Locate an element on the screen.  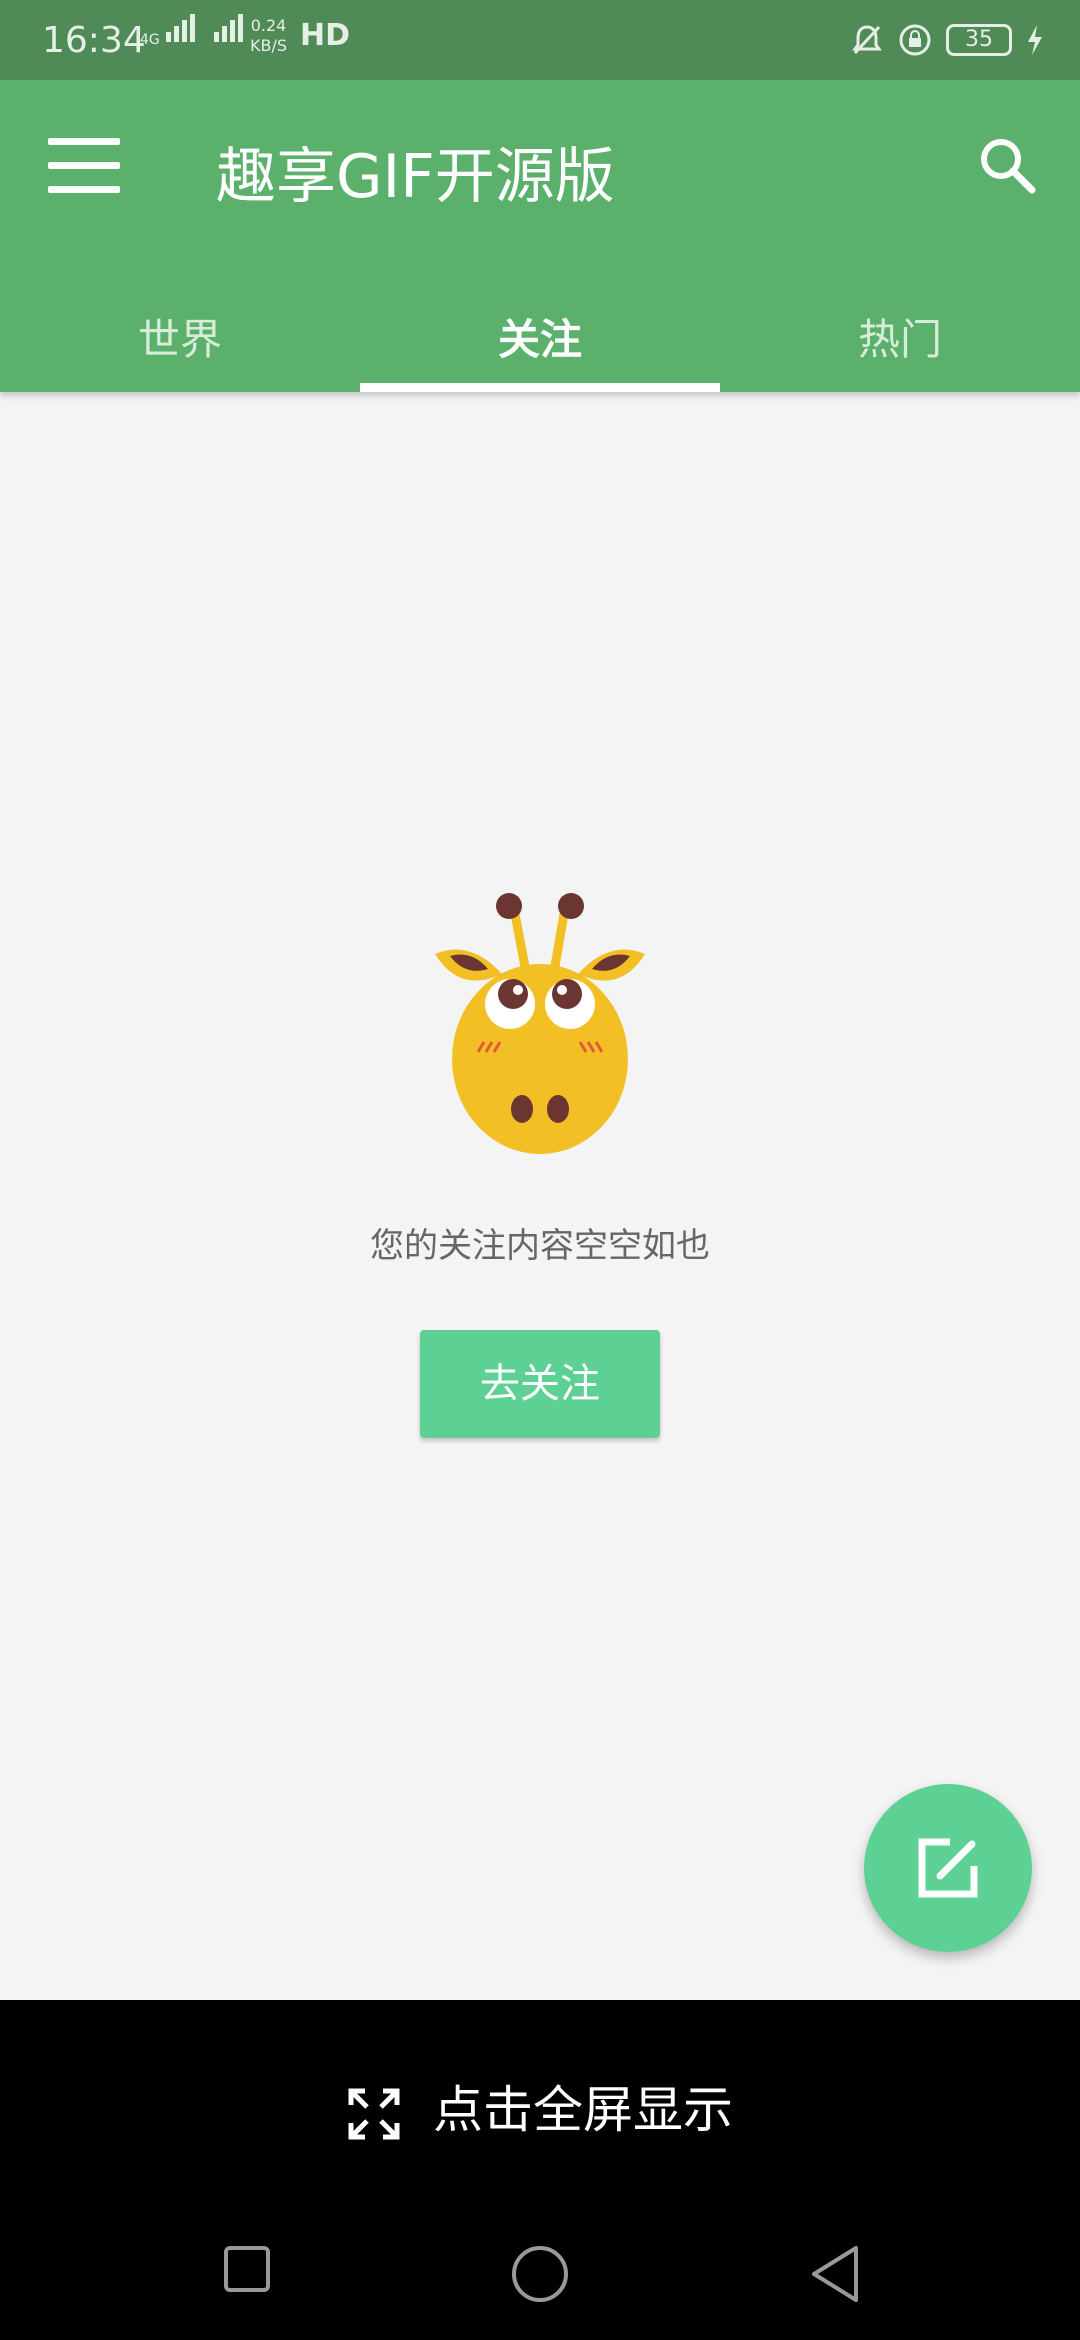
battery-indicator: 35 is located at coordinates (979, 40).